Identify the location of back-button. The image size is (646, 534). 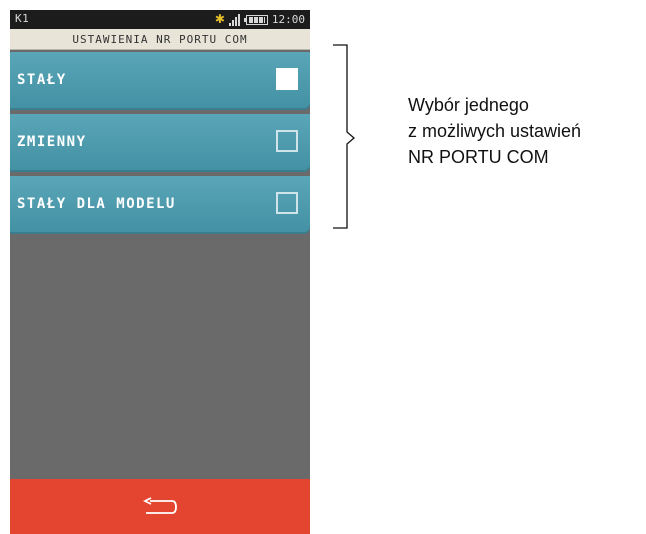
(160, 506).